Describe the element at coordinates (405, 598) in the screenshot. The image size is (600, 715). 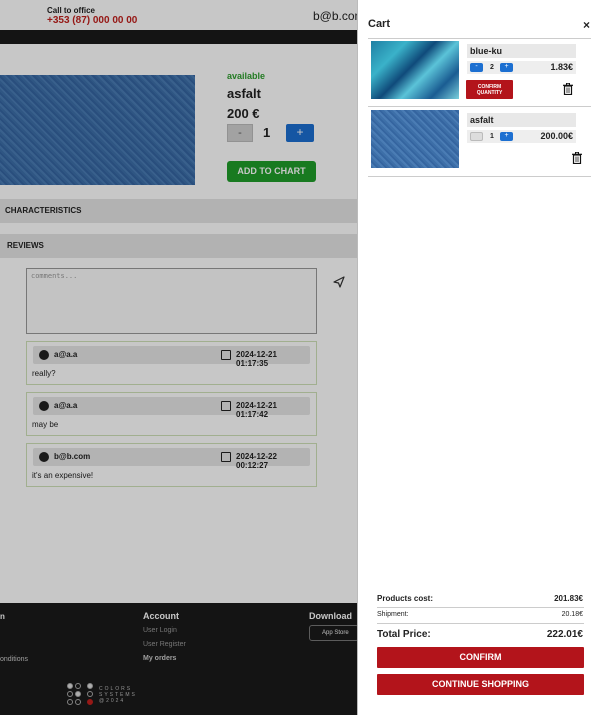
I see `products-cost-label: Products cost:` at that location.